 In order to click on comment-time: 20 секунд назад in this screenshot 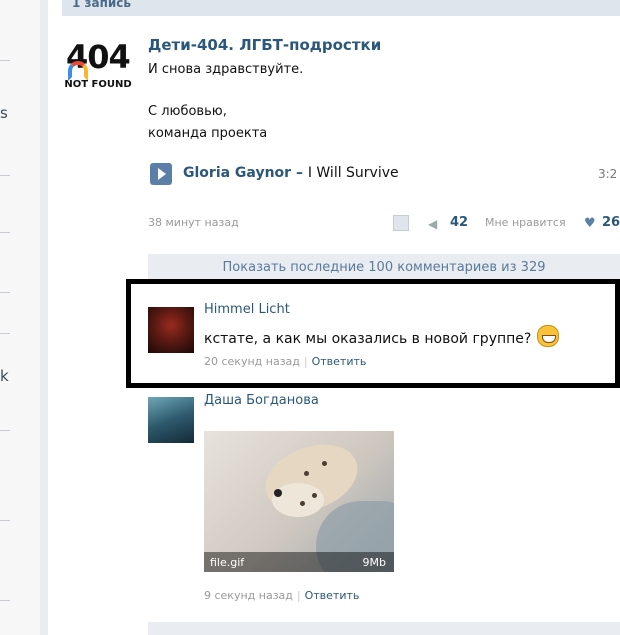, I will do `click(252, 361)`.